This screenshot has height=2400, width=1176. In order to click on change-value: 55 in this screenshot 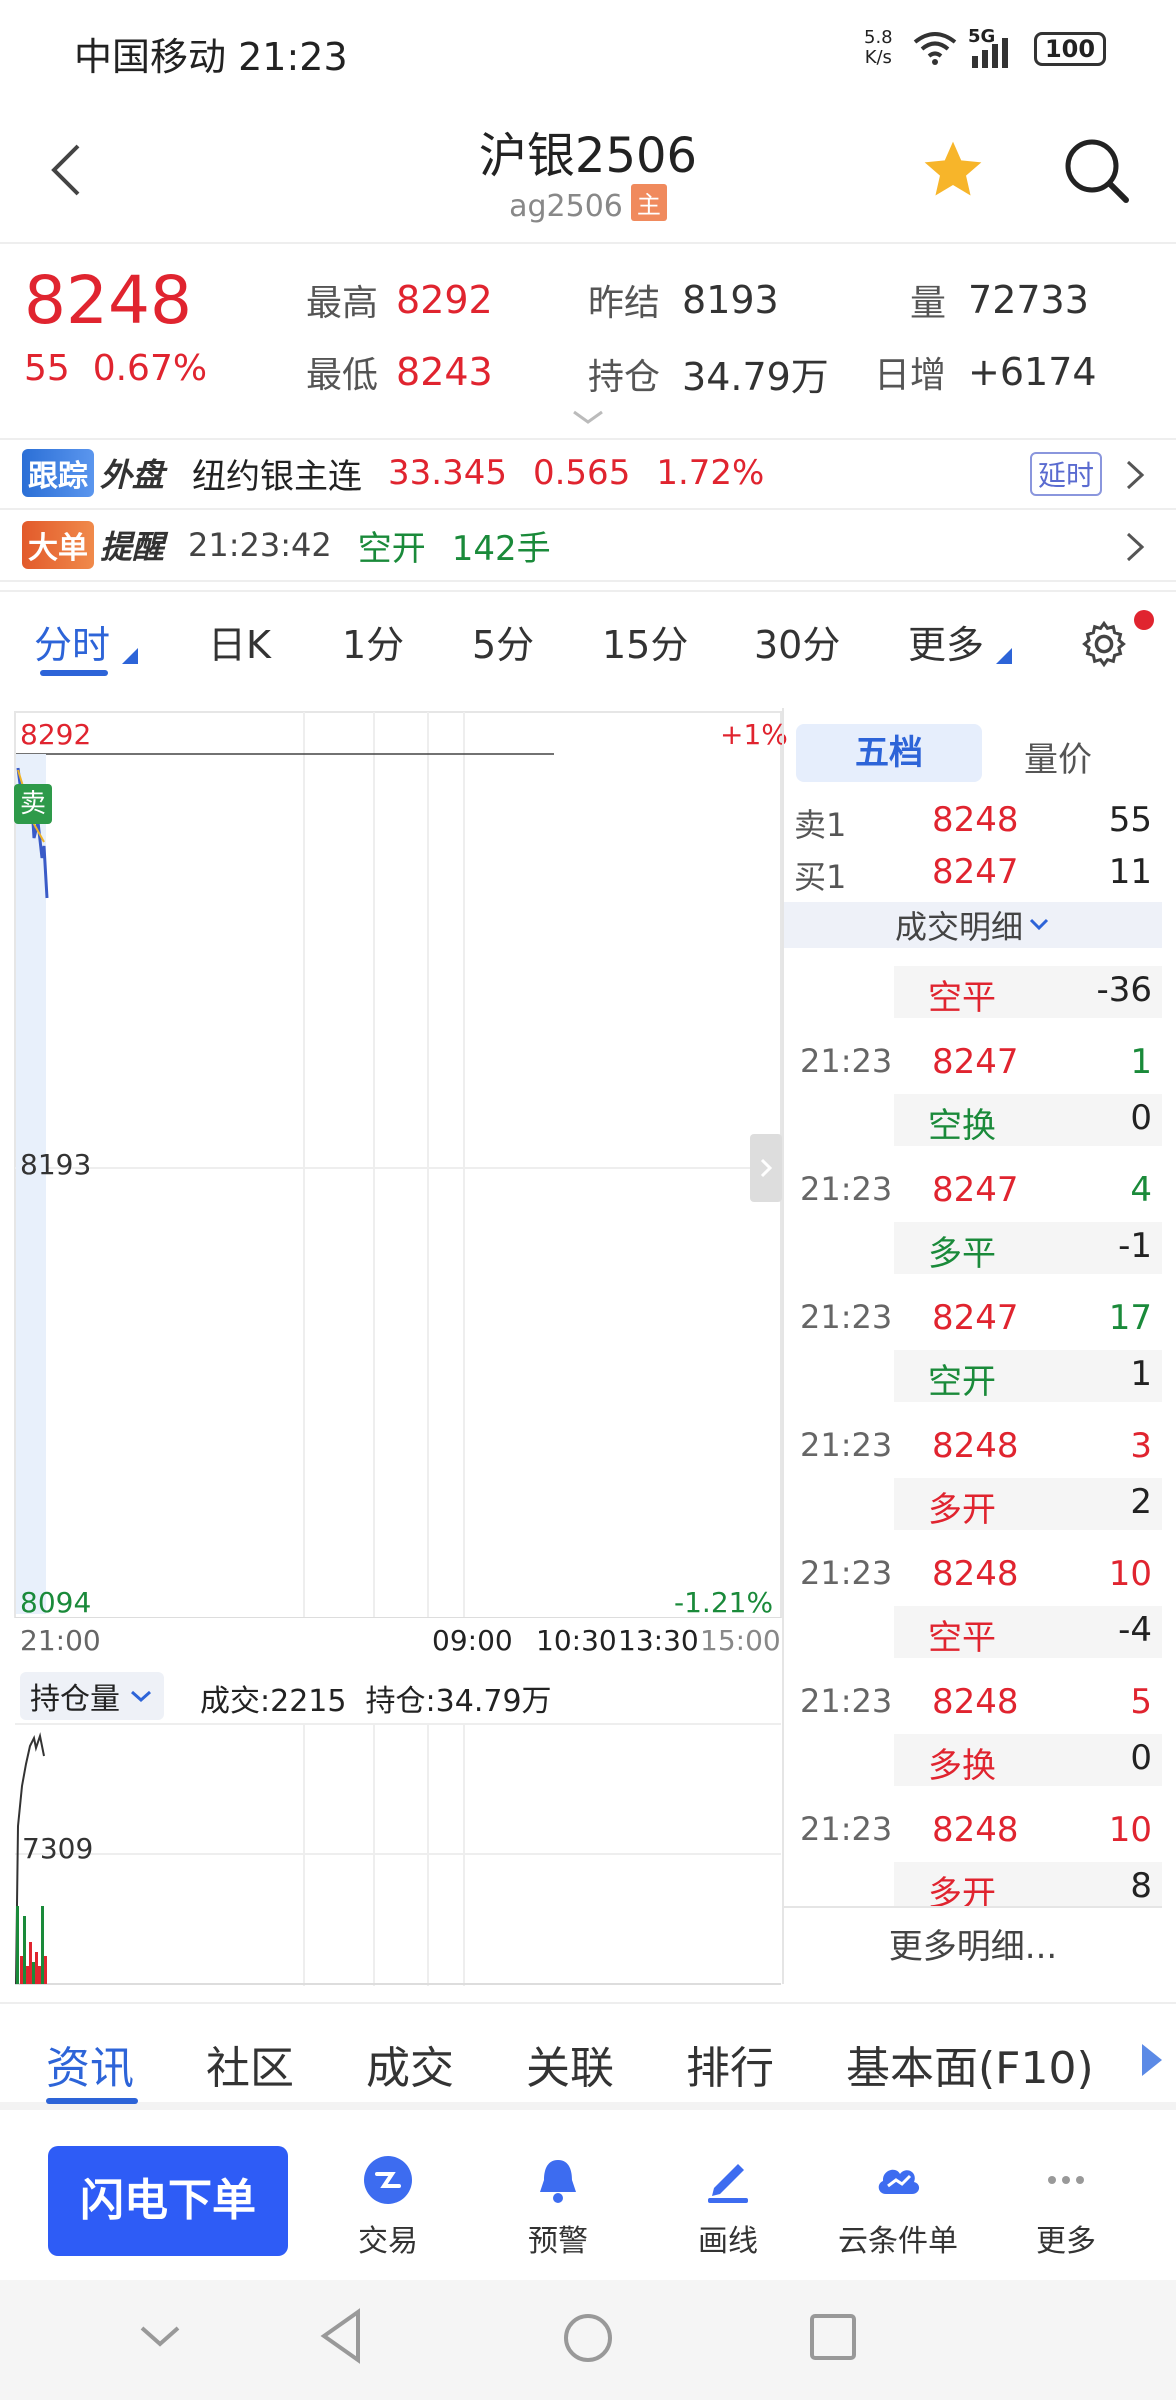, I will do `click(47, 368)`.